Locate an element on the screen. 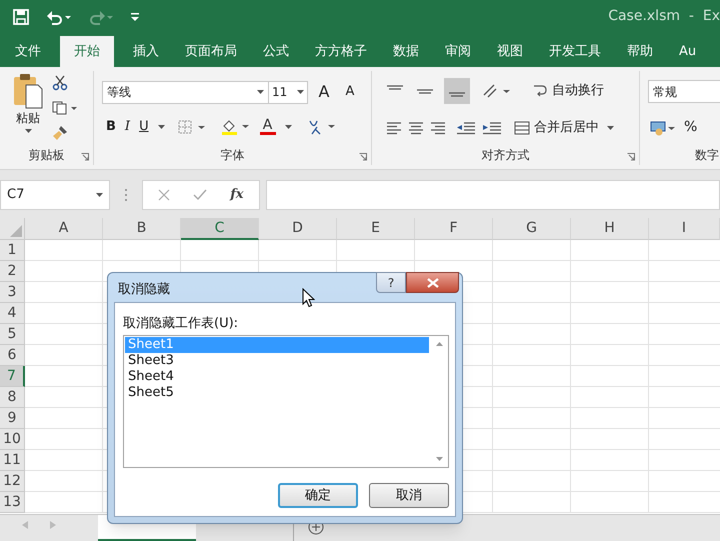  decrease-font-button: A is located at coordinates (350, 92).